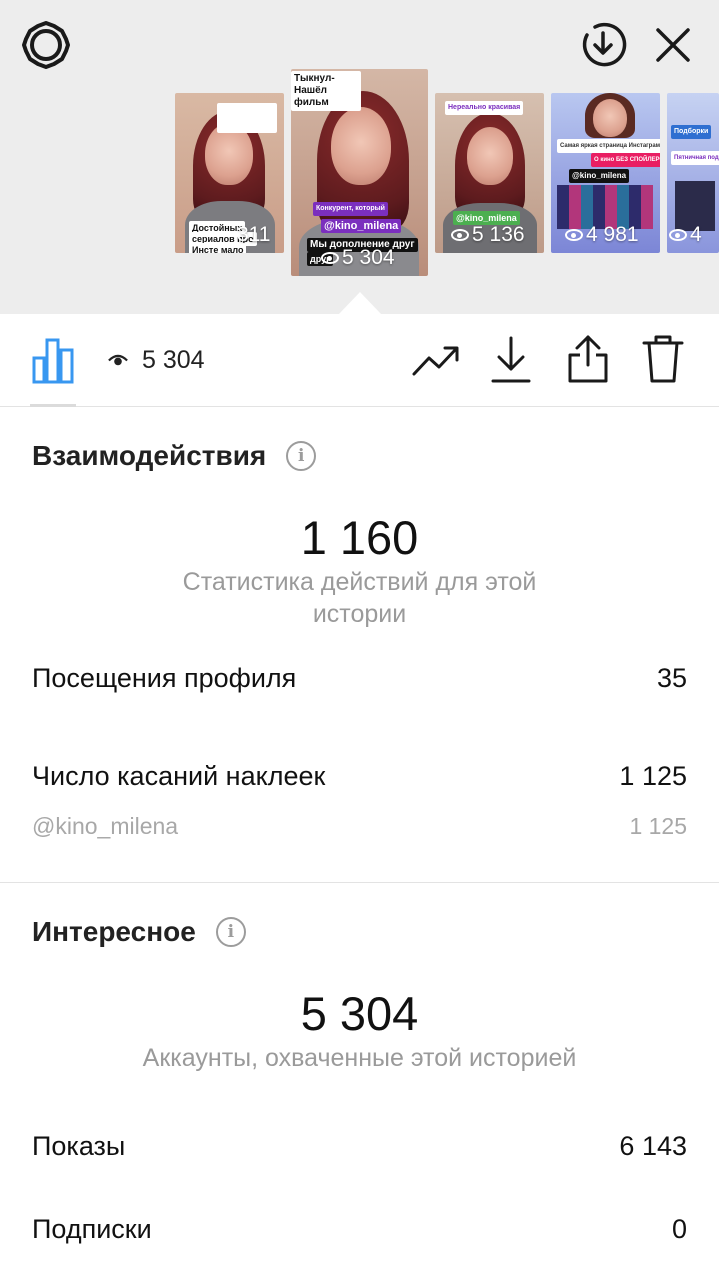 This screenshot has height=1280, width=719. What do you see at coordinates (359, 1058) in the screenshot?
I see `discovery-total-label: Аккаунты, охваченные этой историей` at bounding box center [359, 1058].